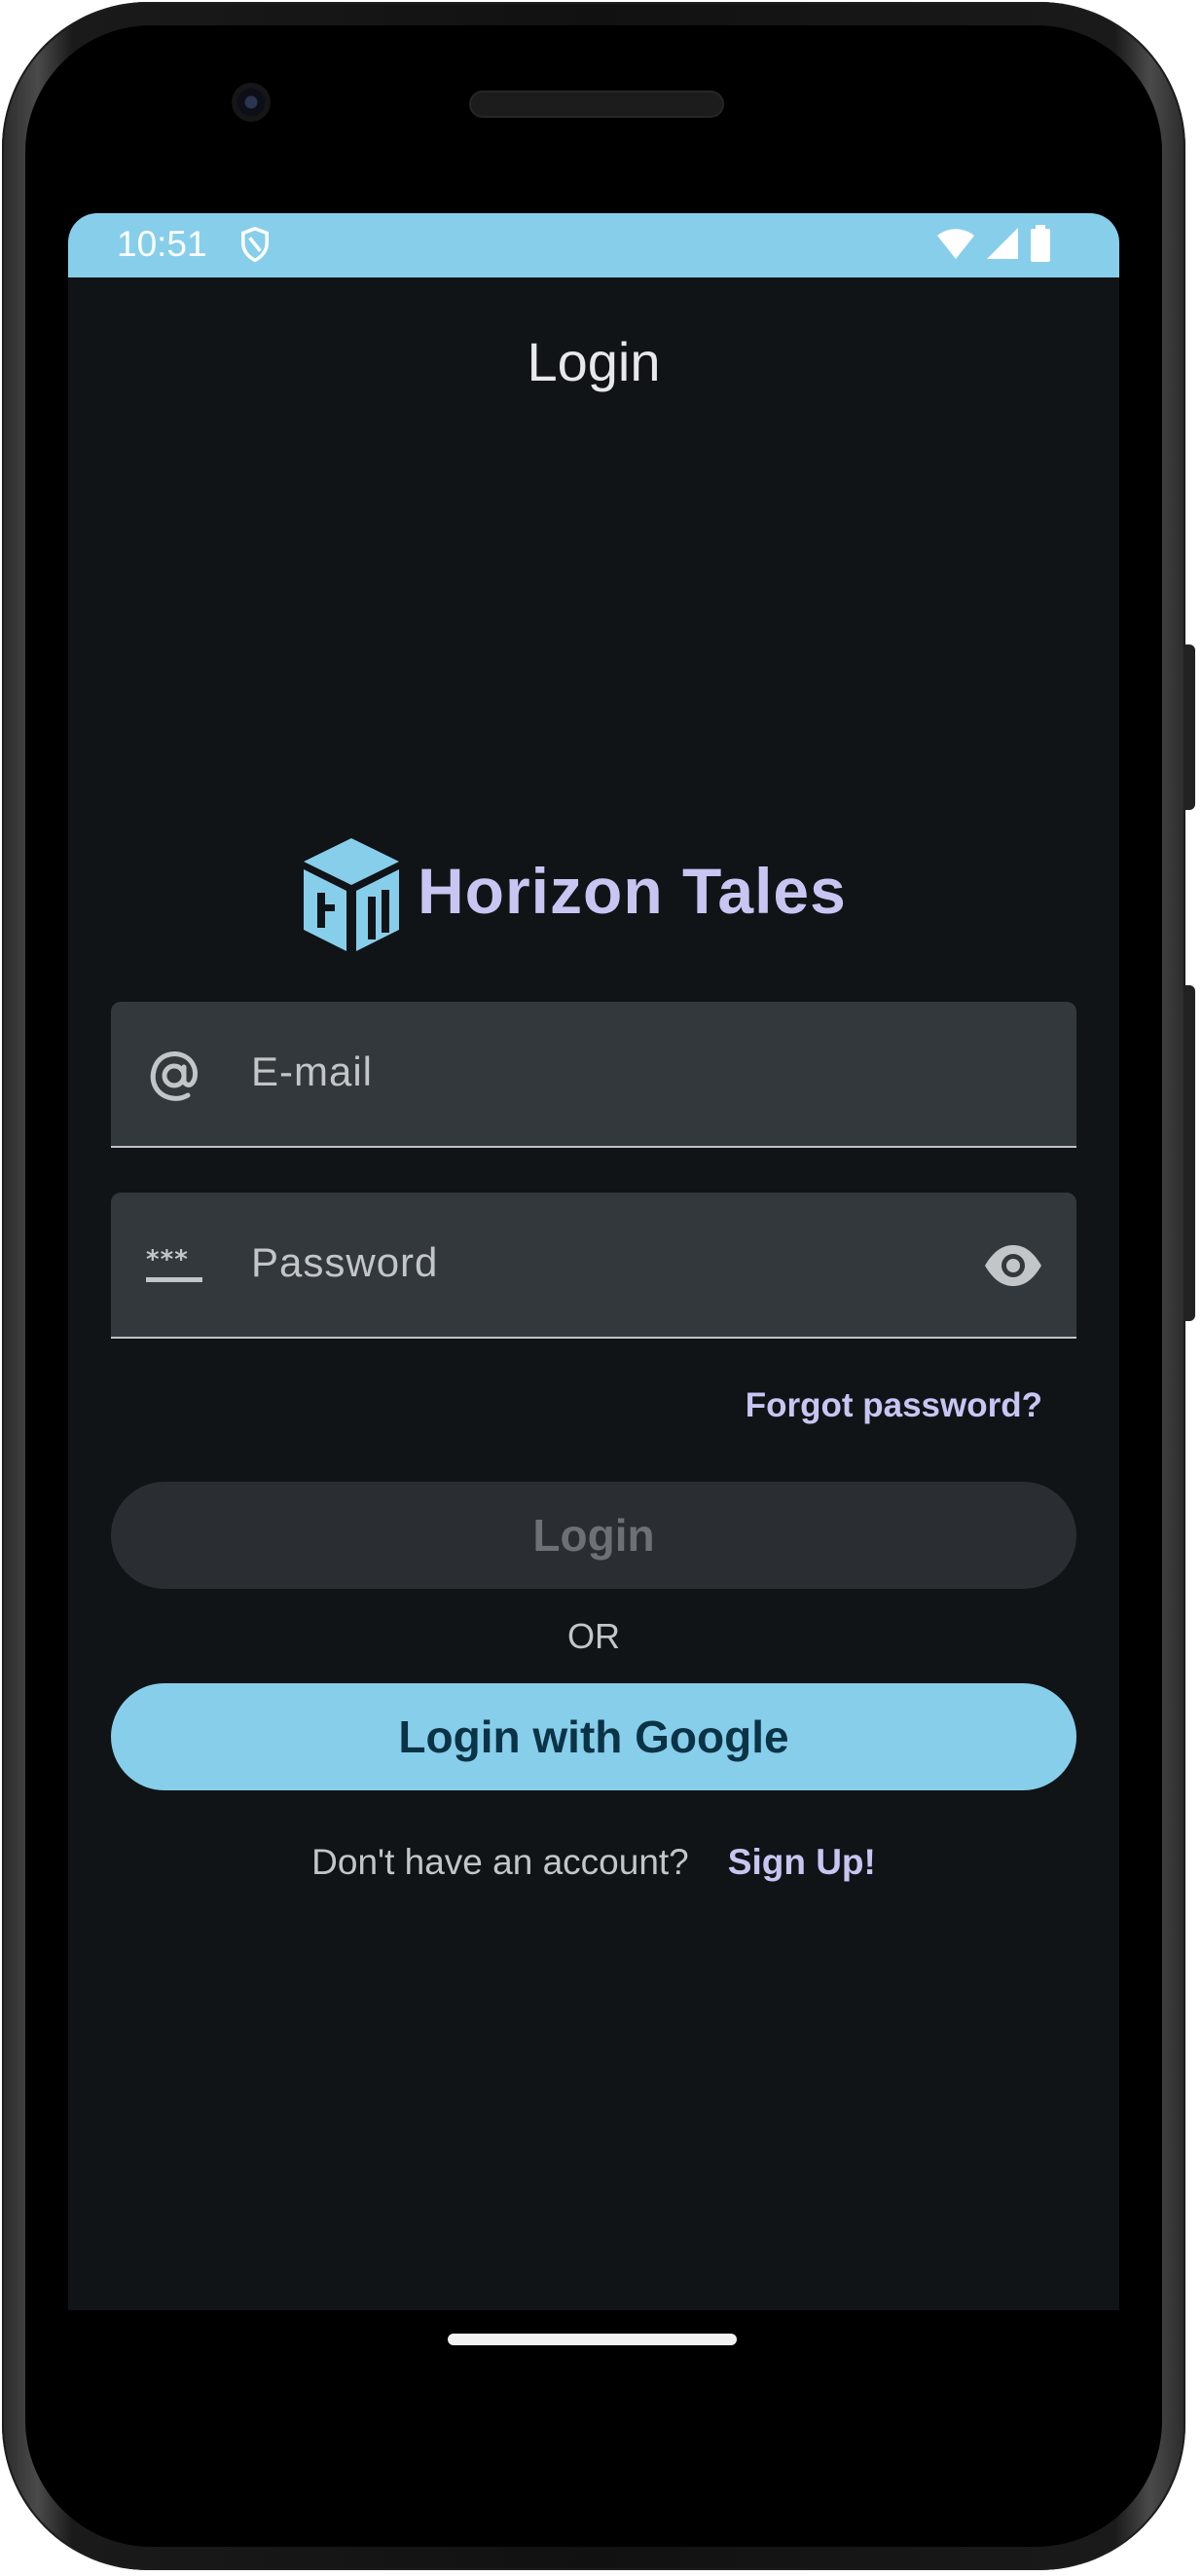 Image resolution: width=1202 pixels, height=2576 pixels. Describe the element at coordinates (174, 1076) in the screenshot. I see `at-sign-icon` at that location.